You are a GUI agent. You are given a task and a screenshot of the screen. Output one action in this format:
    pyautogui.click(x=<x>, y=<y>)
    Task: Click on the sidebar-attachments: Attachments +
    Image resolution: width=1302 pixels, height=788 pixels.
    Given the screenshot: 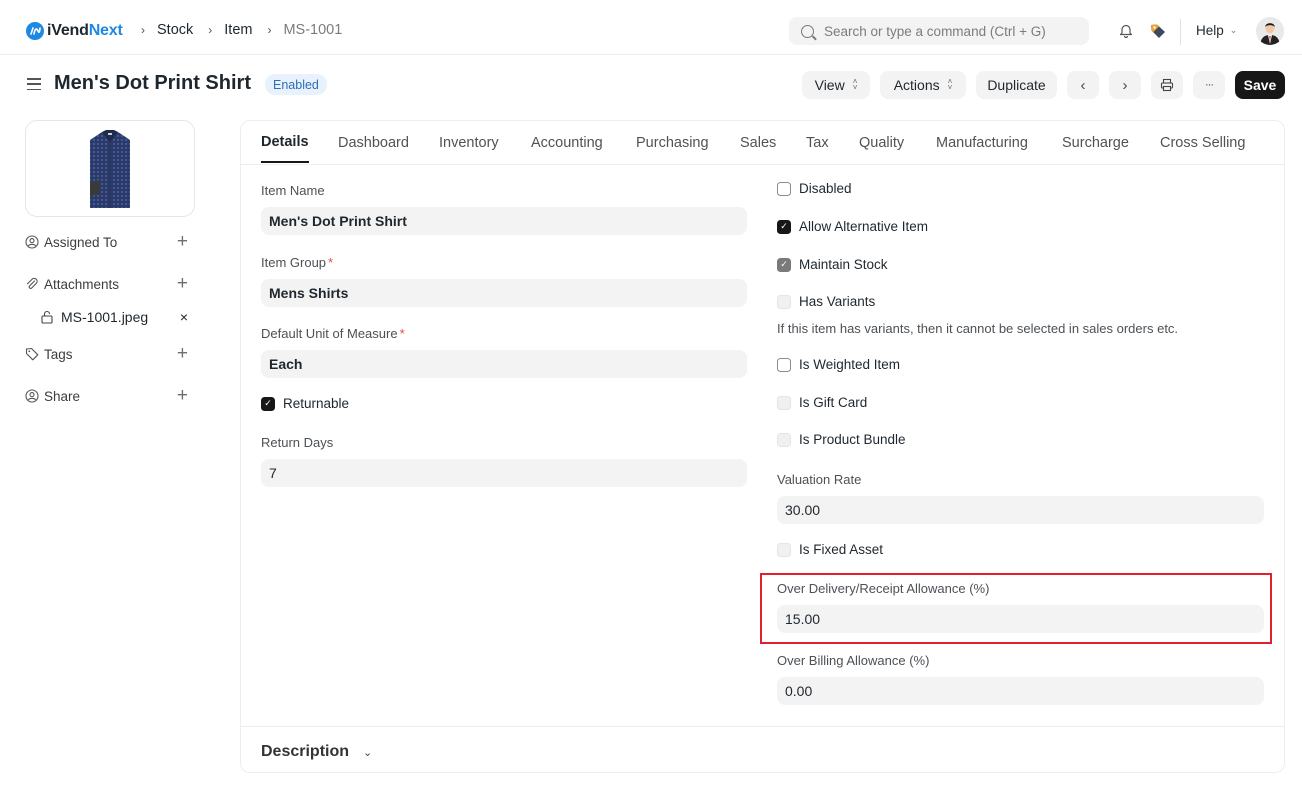 What is the action you would take?
    pyautogui.click(x=110, y=284)
    